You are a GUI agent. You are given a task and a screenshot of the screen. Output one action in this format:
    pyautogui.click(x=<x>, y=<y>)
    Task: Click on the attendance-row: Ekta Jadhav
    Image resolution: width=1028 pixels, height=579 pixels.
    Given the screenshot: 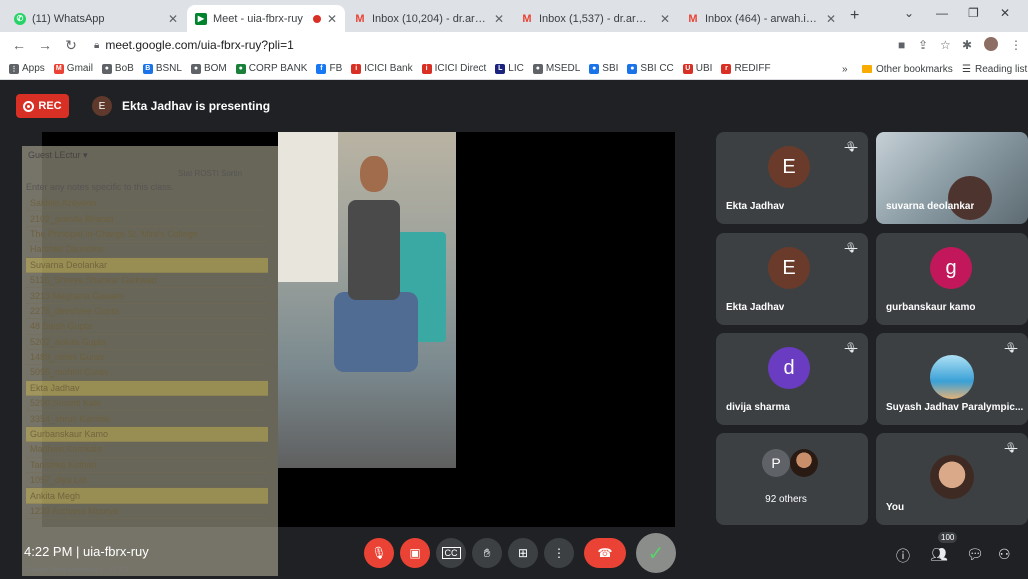 What is the action you would take?
    pyautogui.click(x=147, y=388)
    